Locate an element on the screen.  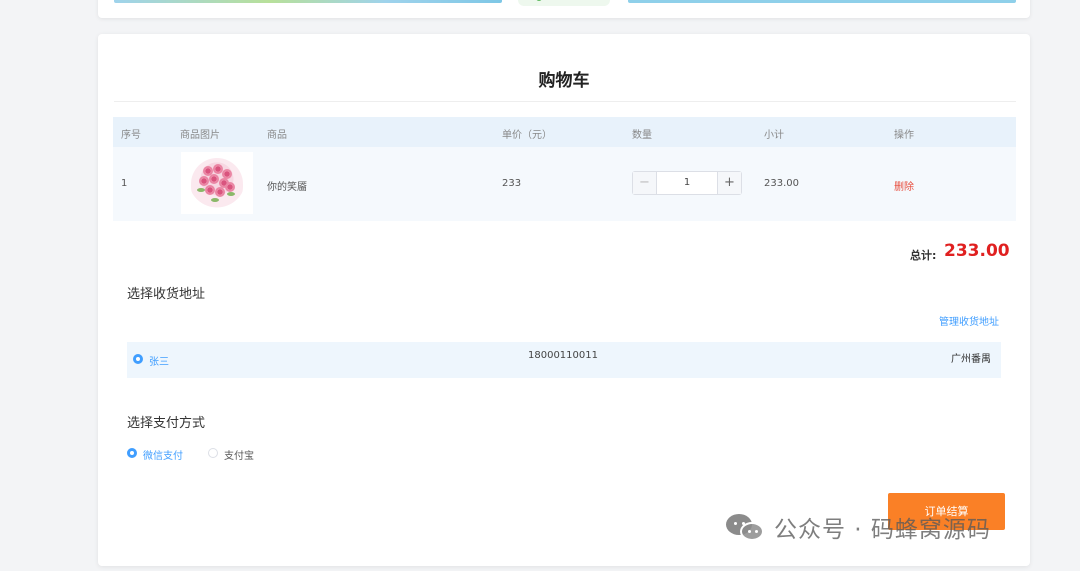
item-unit-price: 233 is located at coordinates (512, 183).